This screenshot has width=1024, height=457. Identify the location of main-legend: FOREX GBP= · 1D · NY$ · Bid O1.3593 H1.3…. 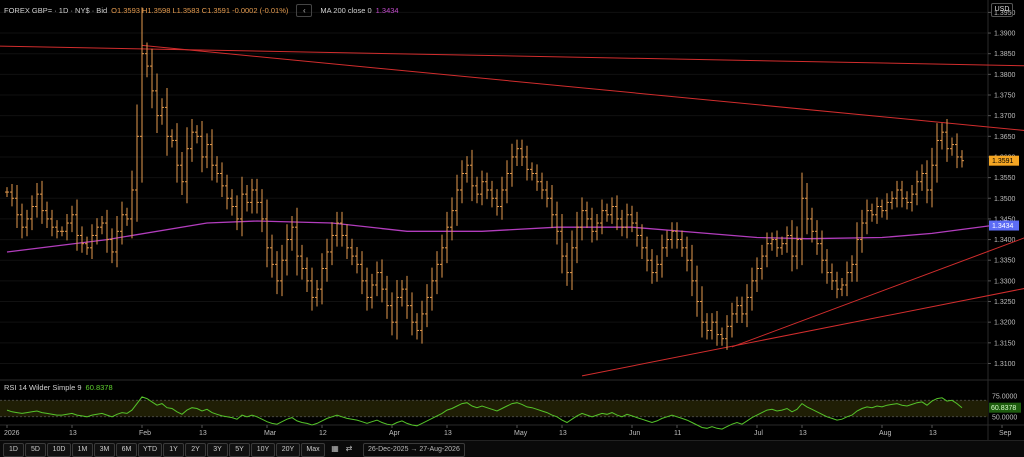
(201, 10).